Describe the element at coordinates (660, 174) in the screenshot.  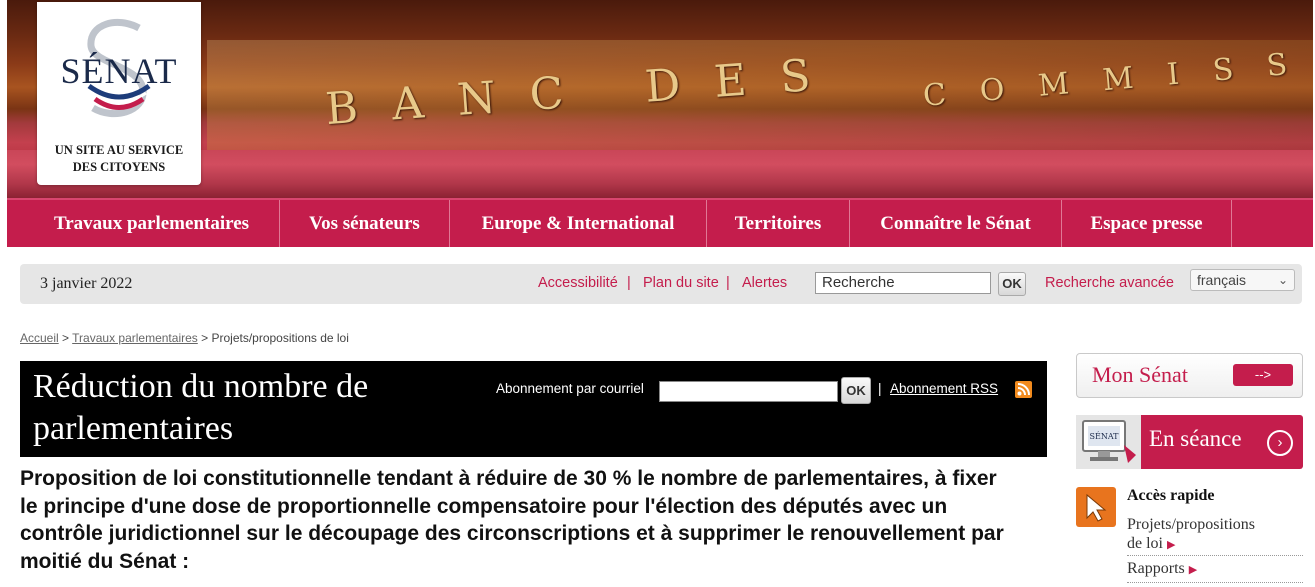
I see `banner-velvet` at that location.